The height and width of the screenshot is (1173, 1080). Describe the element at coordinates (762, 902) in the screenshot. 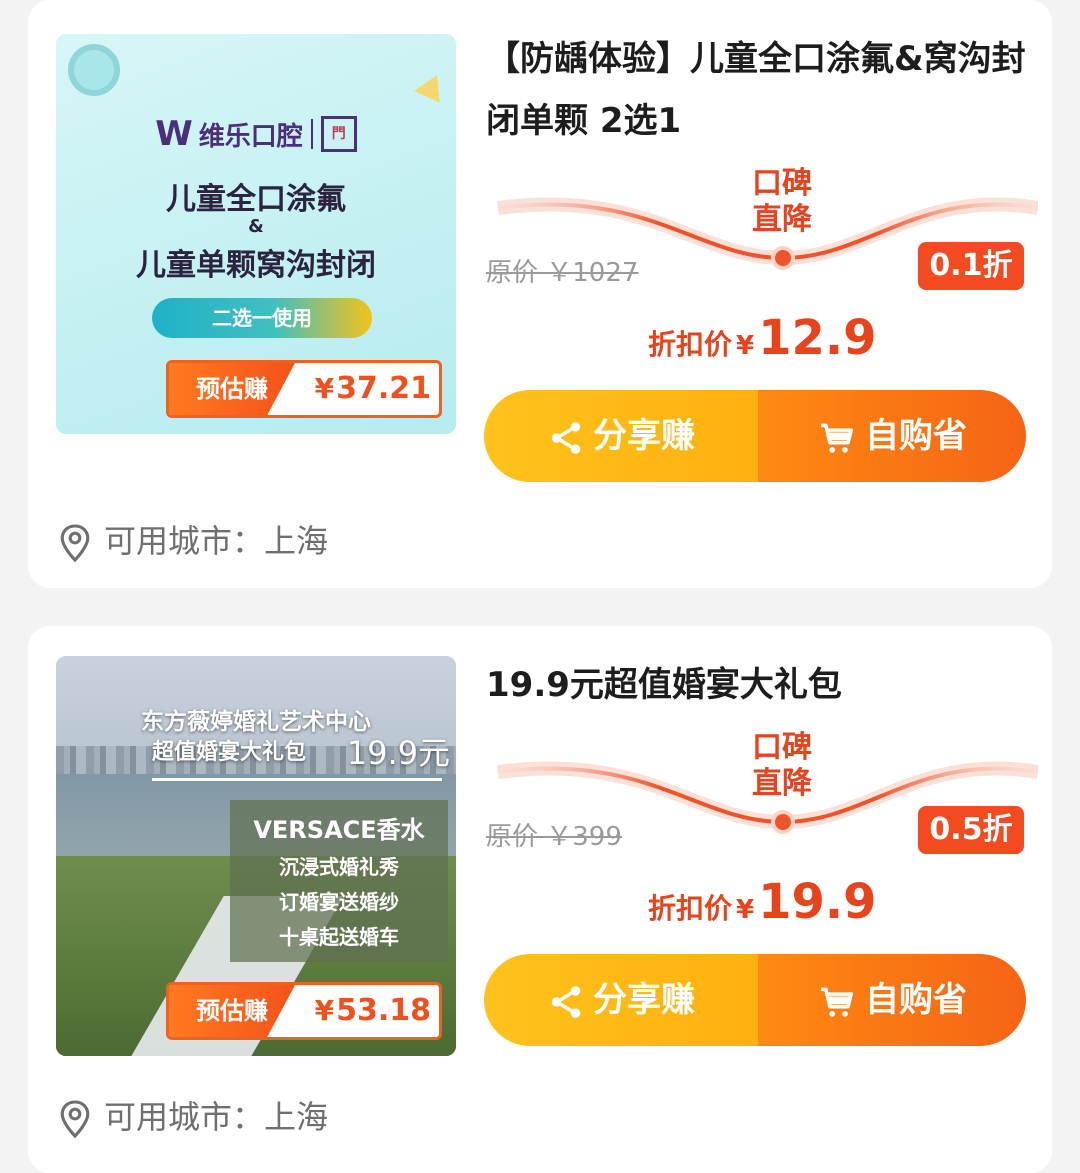

I see `discount-price: 折扣价 ¥19.9` at that location.